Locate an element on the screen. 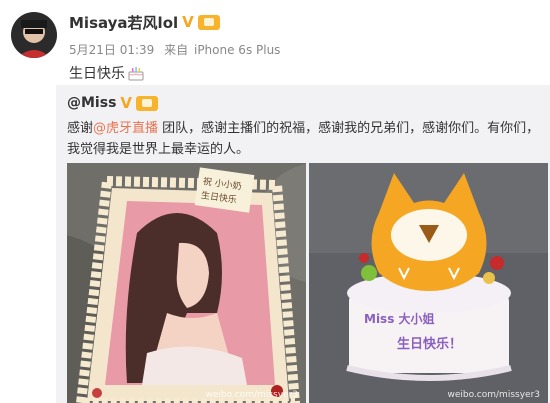 The height and width of the screenshot is (403, 550). username: Misaya若风lol V is located at coordinates (144, 22).